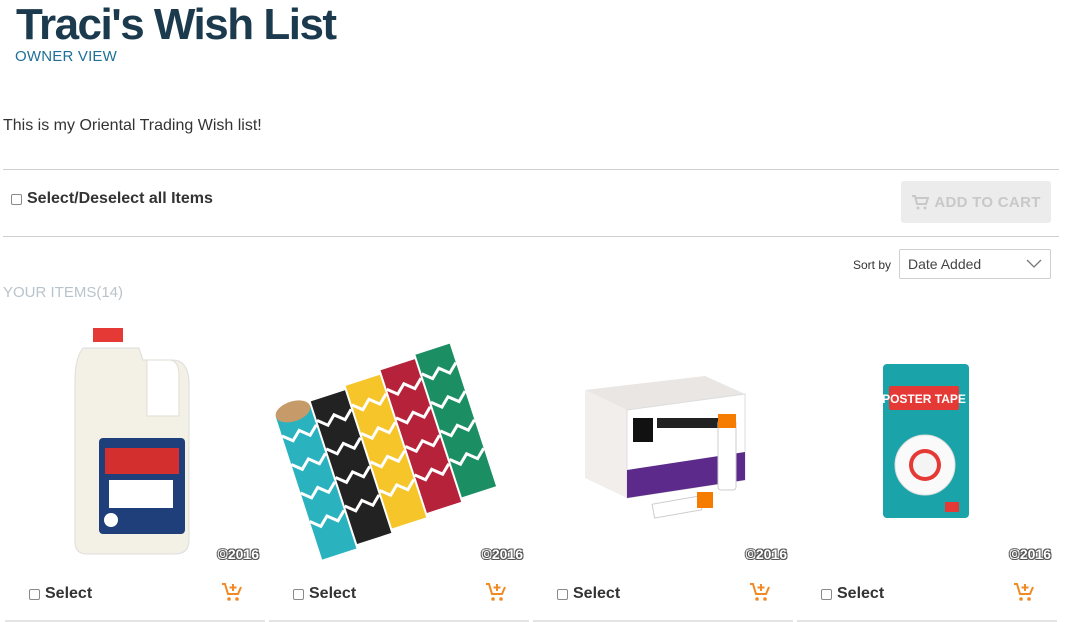 The width and height of the screenshot is (1071, 622). Describe the element at coordinates (987, 202) in the screenshot. I see `add-to-cart-label: ADD TO CART` at that location.